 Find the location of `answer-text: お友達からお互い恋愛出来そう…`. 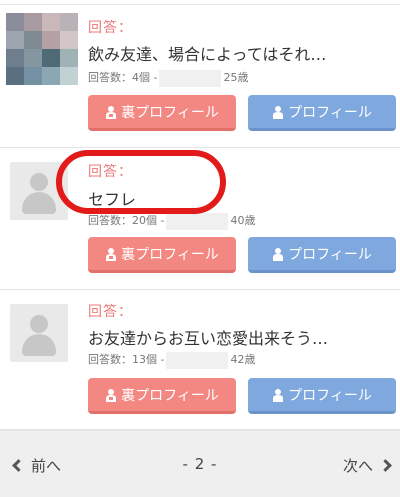

answer-text: お友達からお互い恋愛出来そう… is located at coordinates (208, 337).